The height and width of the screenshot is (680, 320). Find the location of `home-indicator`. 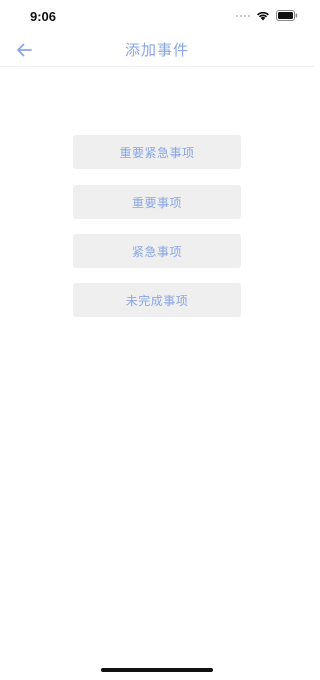

home-indicator is located at coordinates (157, 670).